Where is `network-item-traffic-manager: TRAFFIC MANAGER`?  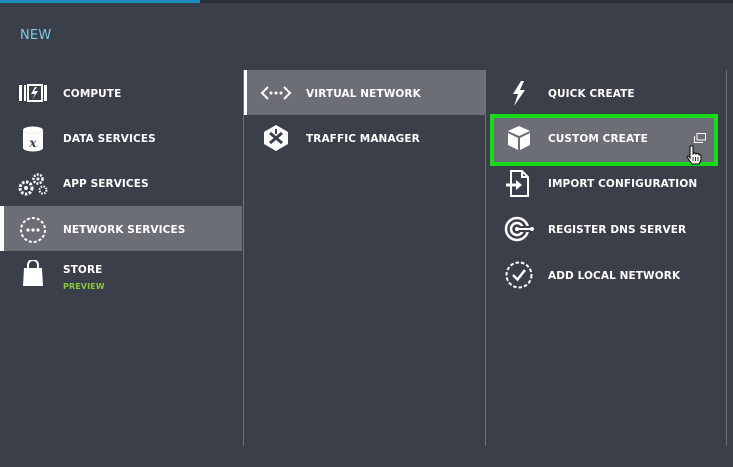
network-item-traffic-manager: TRAFFIC MANAGER is located at coordinates (364, 137).